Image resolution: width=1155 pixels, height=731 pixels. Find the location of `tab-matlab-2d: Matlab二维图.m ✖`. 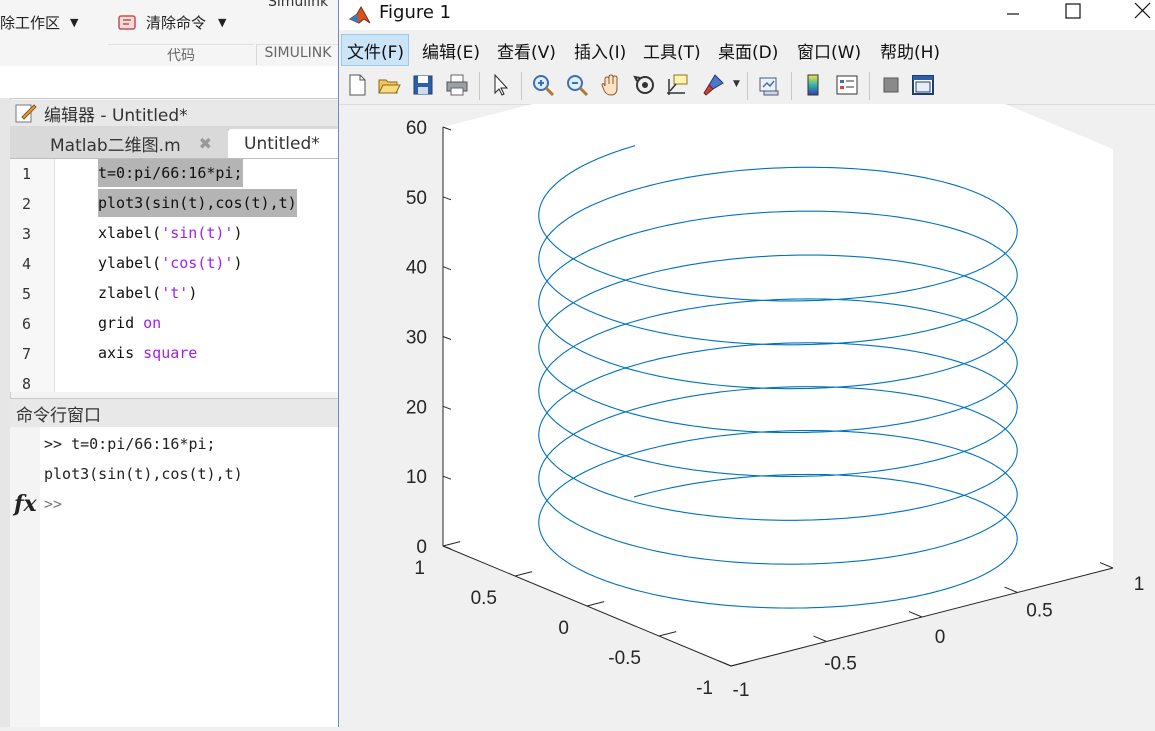

tab-matlab-2d: Matlab二维图.m ✖ is located at coordinates (130, 143).